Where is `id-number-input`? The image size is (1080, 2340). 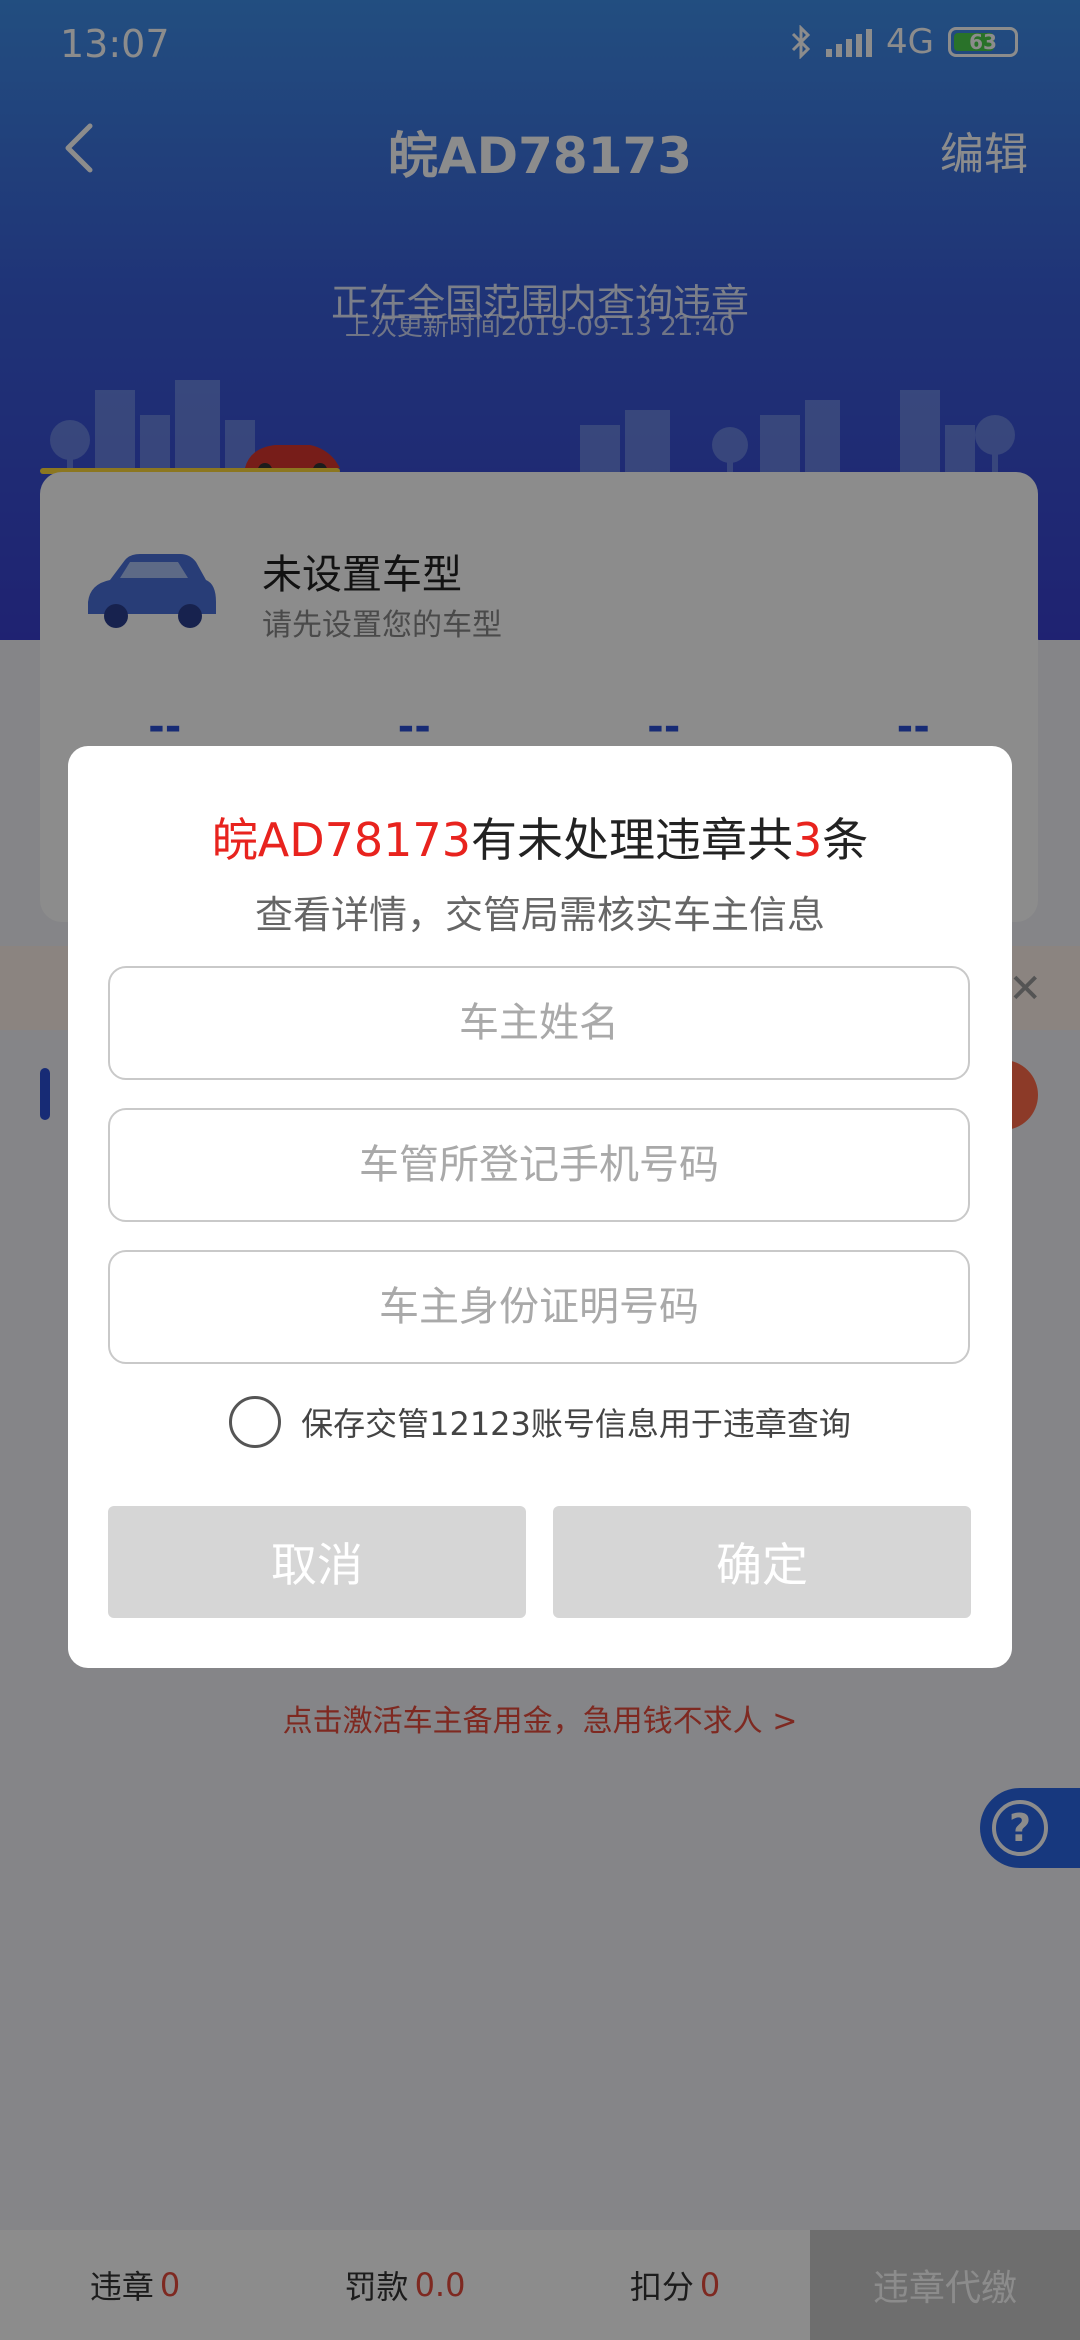
id-number-input is located at coordinates (539, 1307).